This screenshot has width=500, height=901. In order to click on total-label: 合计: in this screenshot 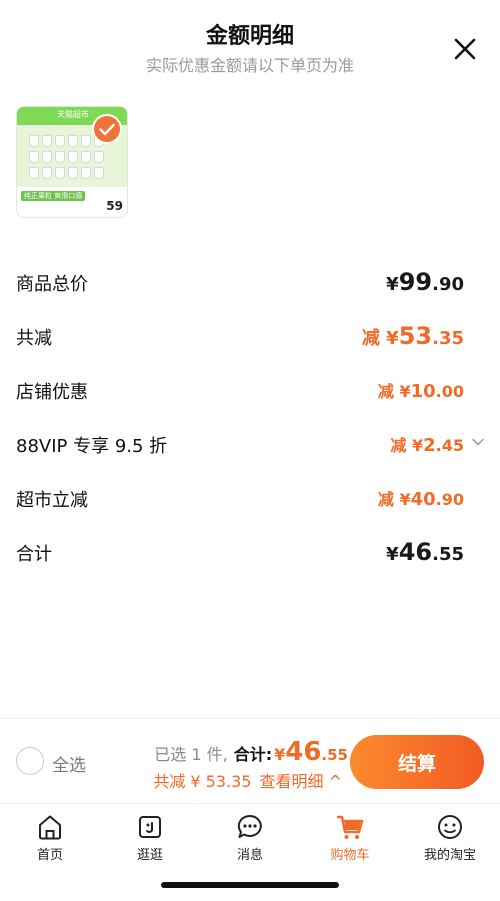, I will do `click(253, 754)`.